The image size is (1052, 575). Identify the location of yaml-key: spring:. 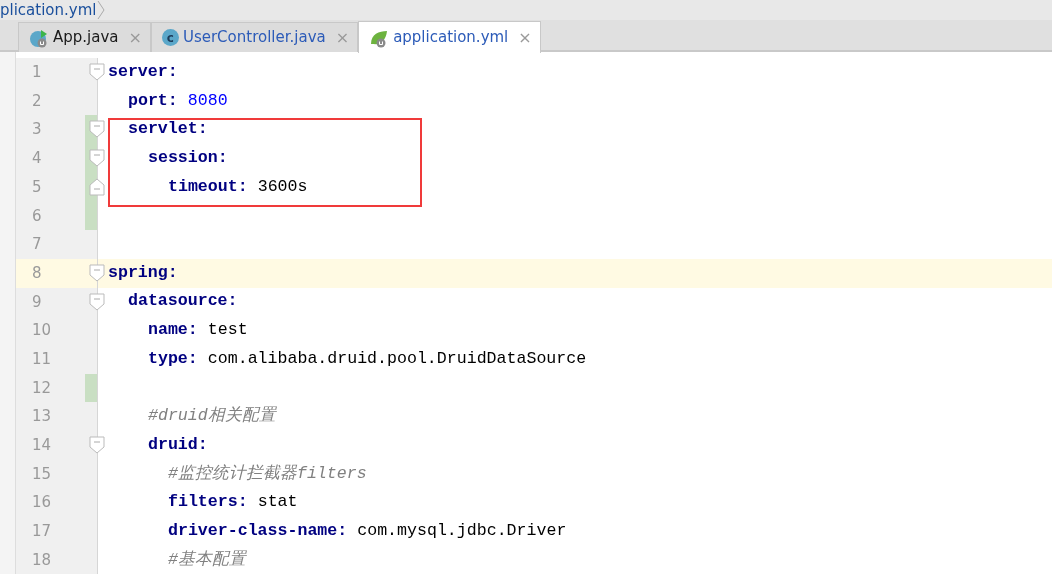
(143, 273).